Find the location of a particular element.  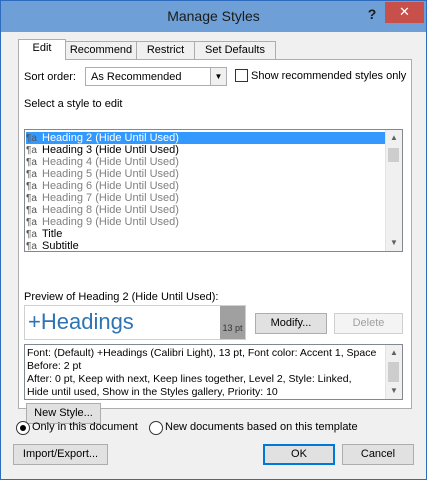

delete-button: Delete is located at coordinates (368, 323).